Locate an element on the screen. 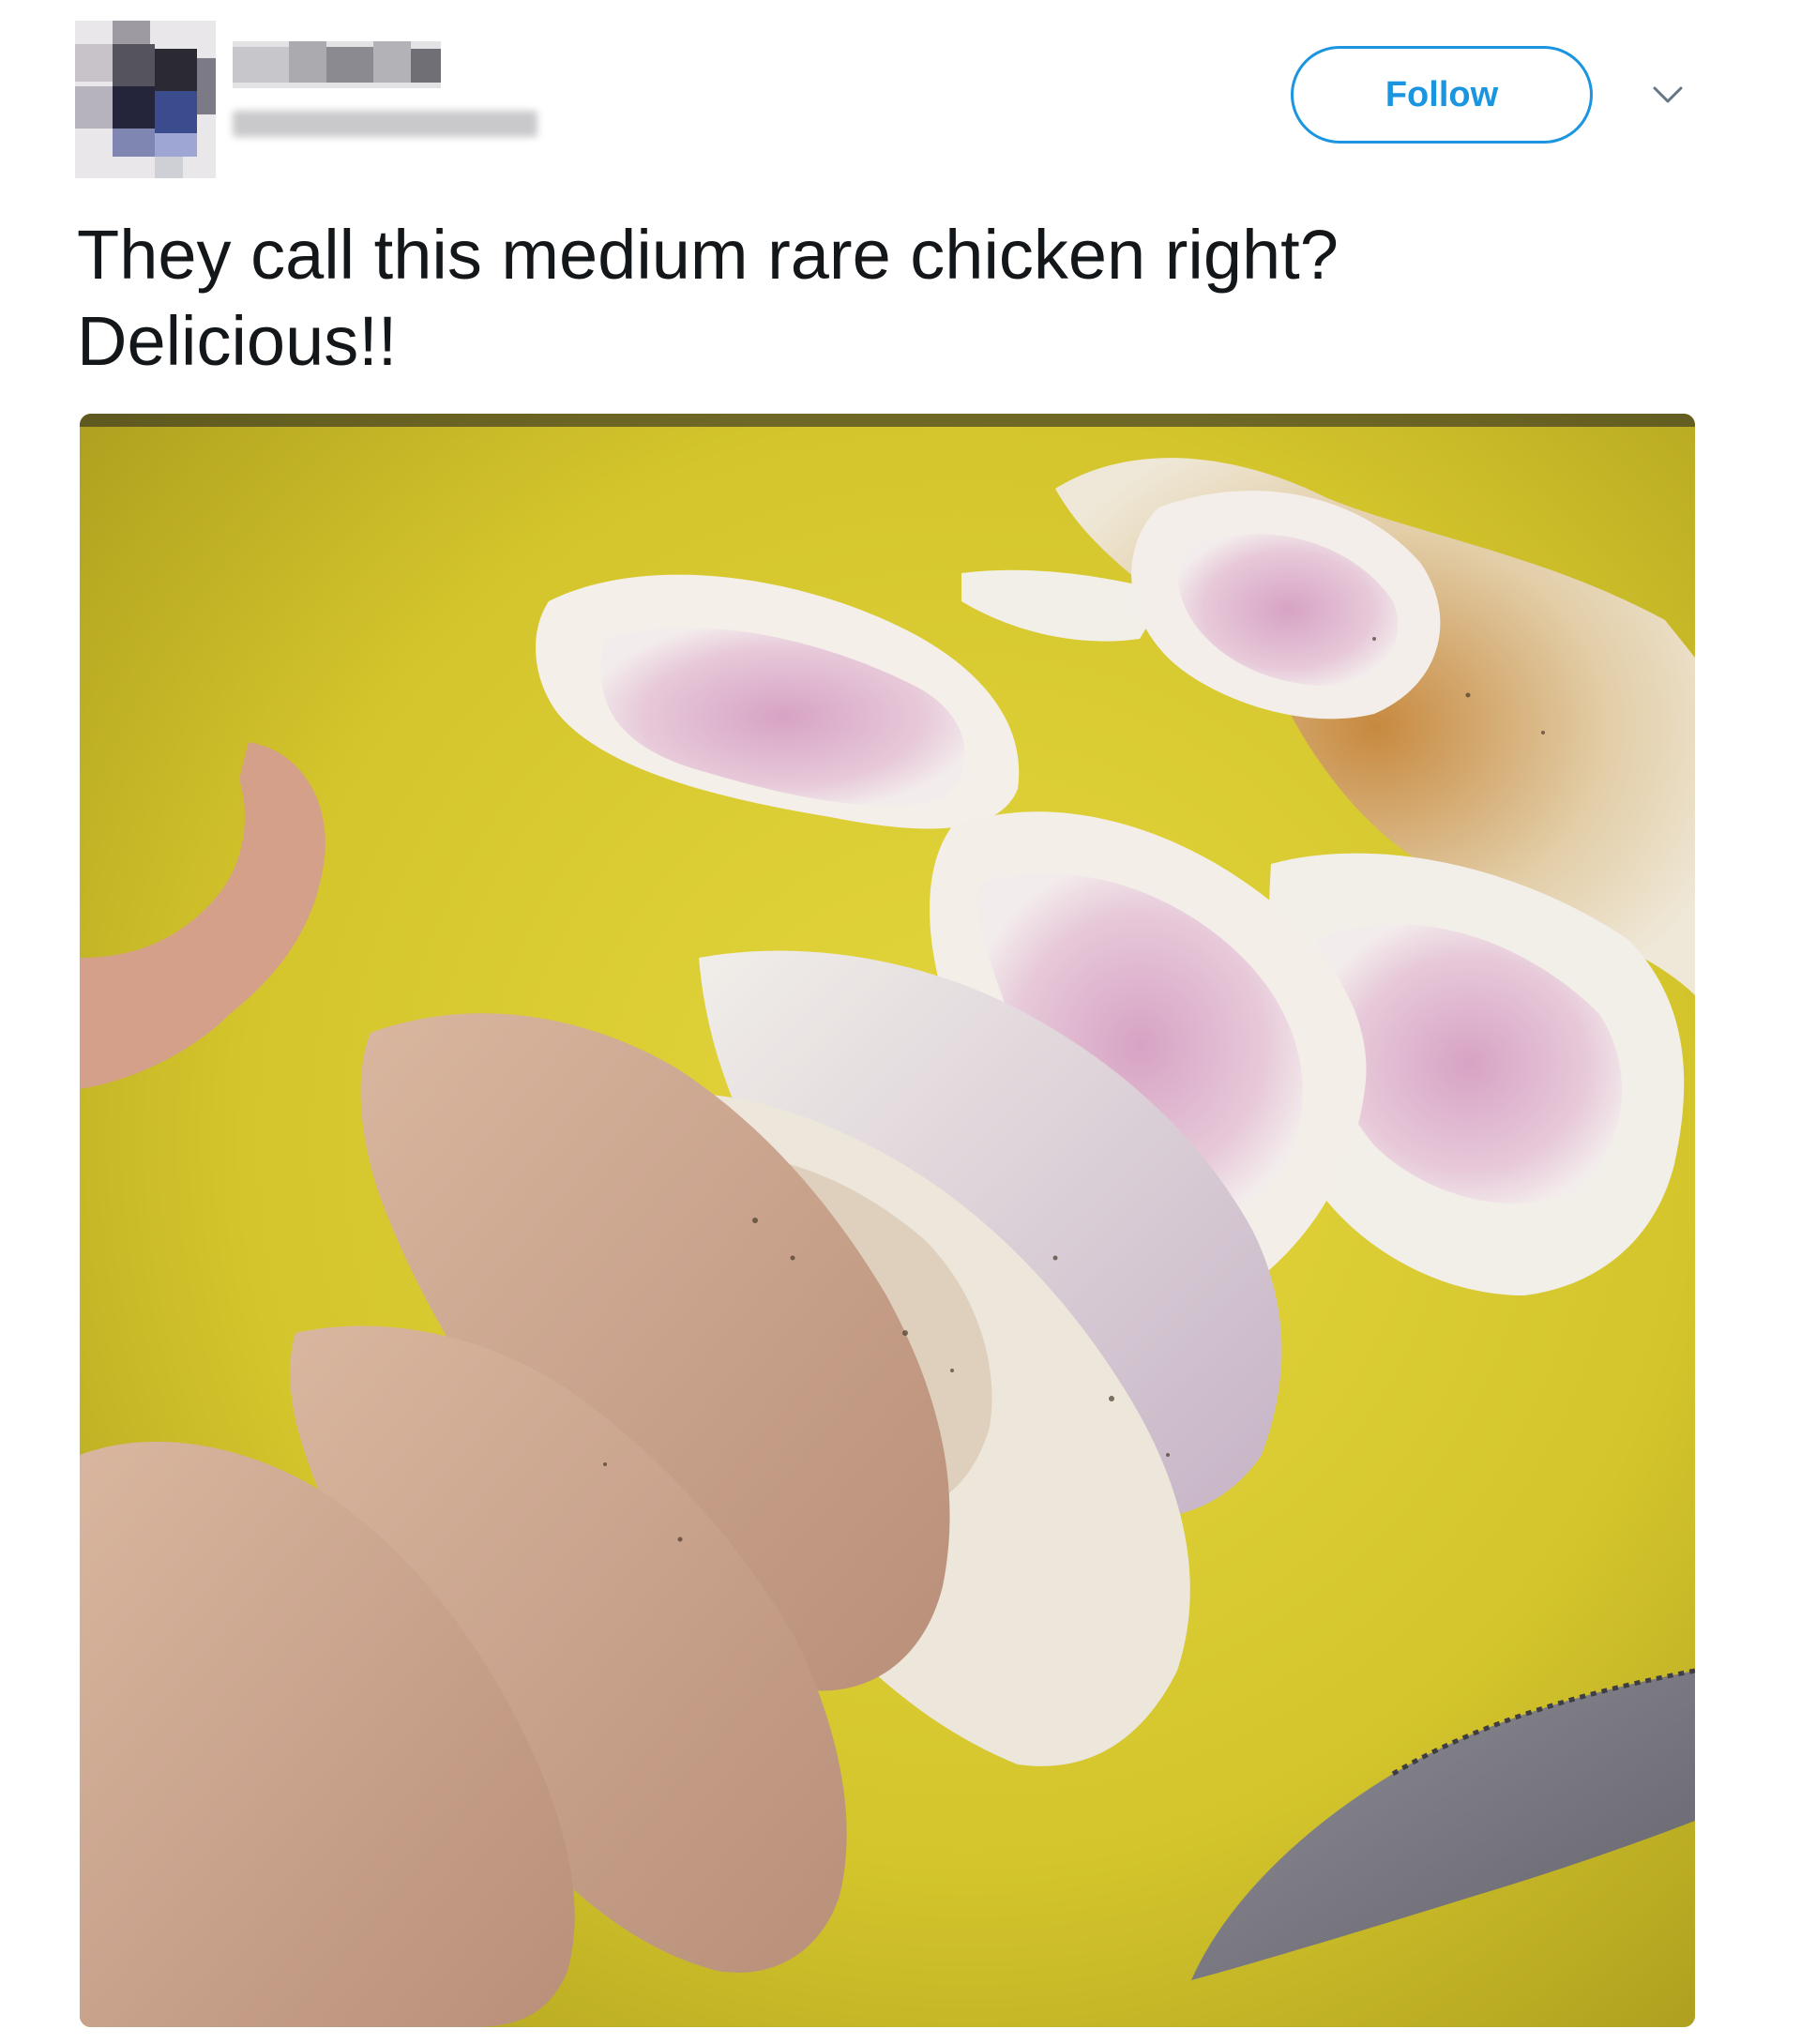  follow-button: Follow is located at coordinates (1442, 95).